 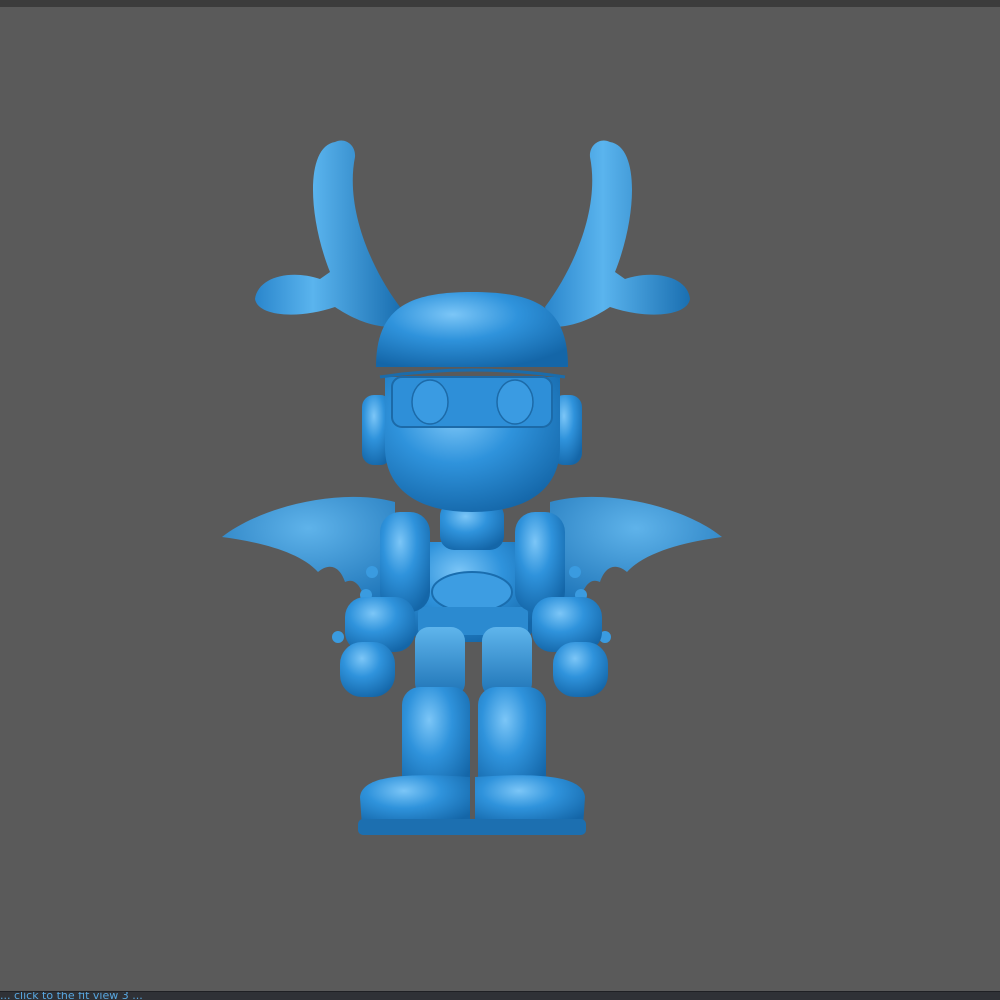 I want to click on right-horn, so click(x=617, y=233).